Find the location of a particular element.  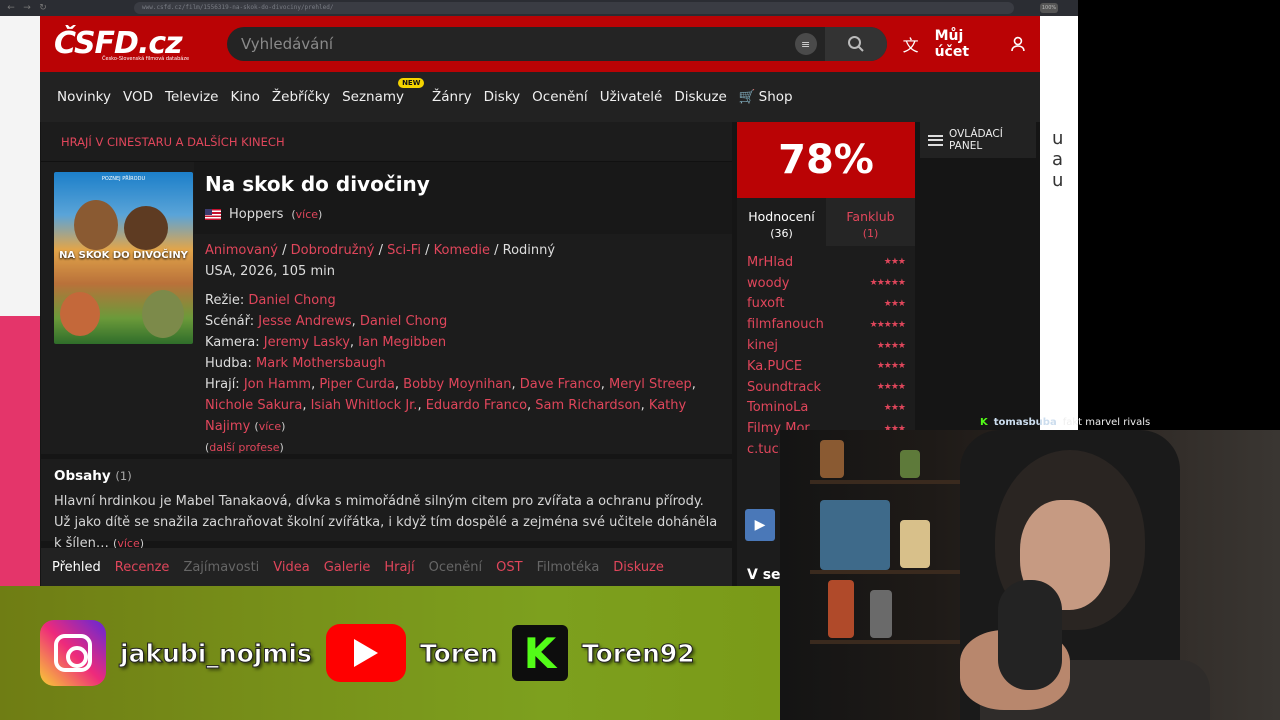

actor-link: Isiah Whitlock Jr. is located at coordinates (364, 405).